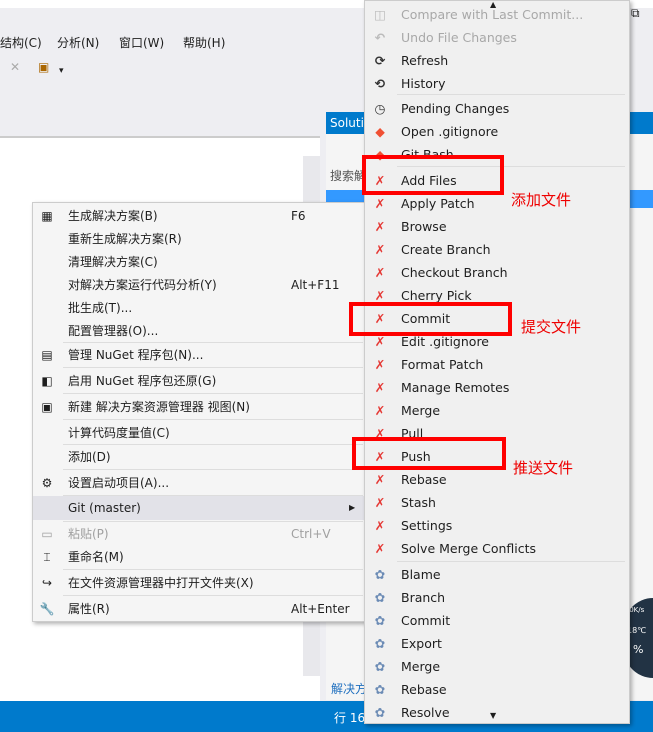  What do you see at coordinates (497, 712) in the screenshot?
I see `git-menu-item: ✿ Resolve` at bounding box center [497, 712].